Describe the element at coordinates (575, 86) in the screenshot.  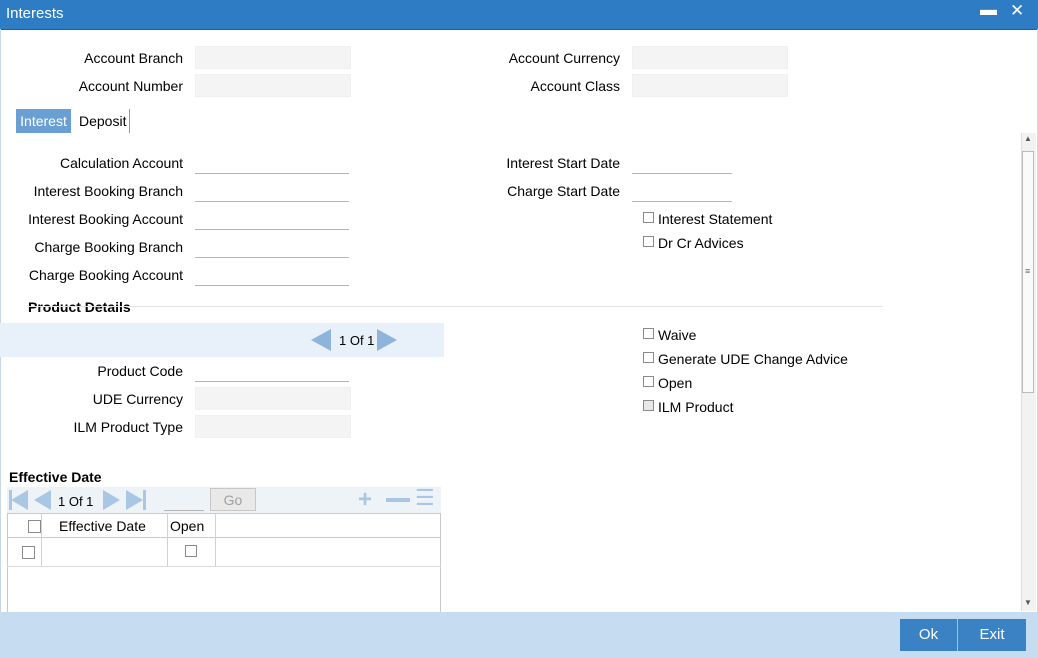
I see `account-class-label: Account Class` at that location.